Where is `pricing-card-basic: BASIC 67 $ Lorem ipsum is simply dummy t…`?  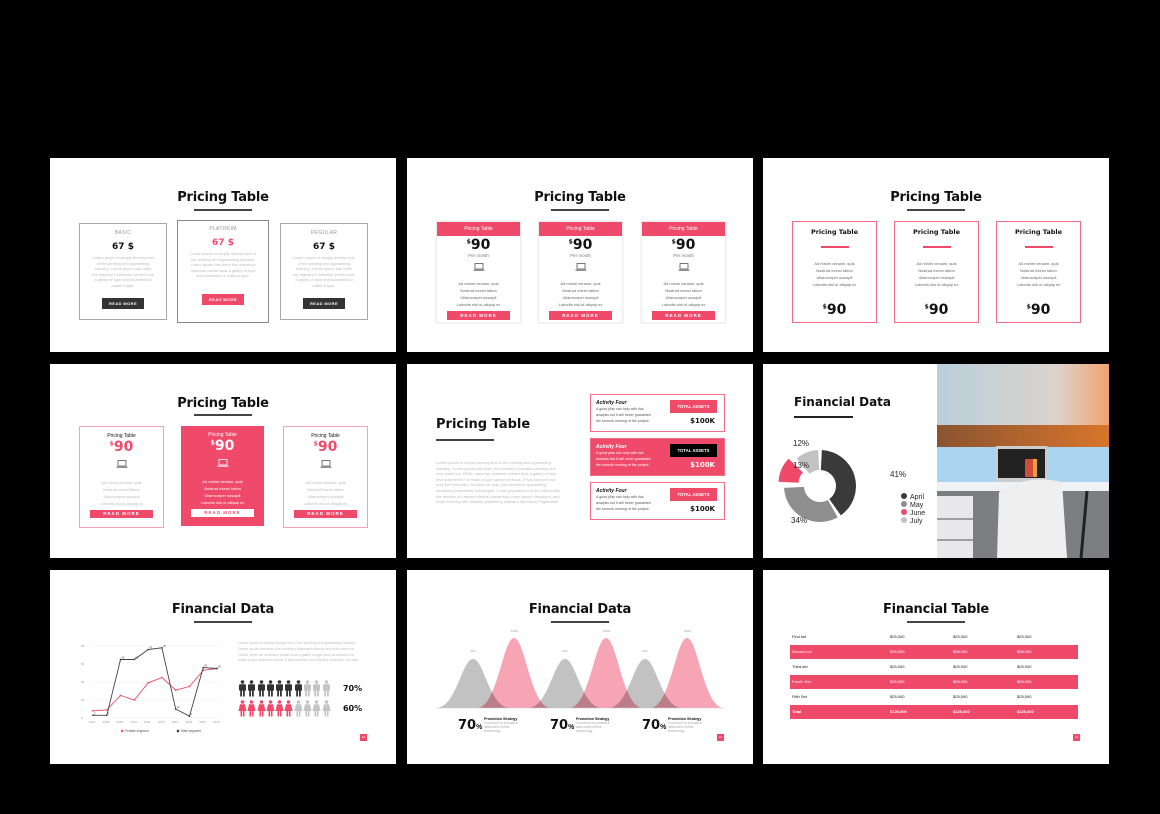 pricing-card-basic: BASIC 67 $ Lorem ipsum is simply dummy t… is located at coordinates (123, 271).